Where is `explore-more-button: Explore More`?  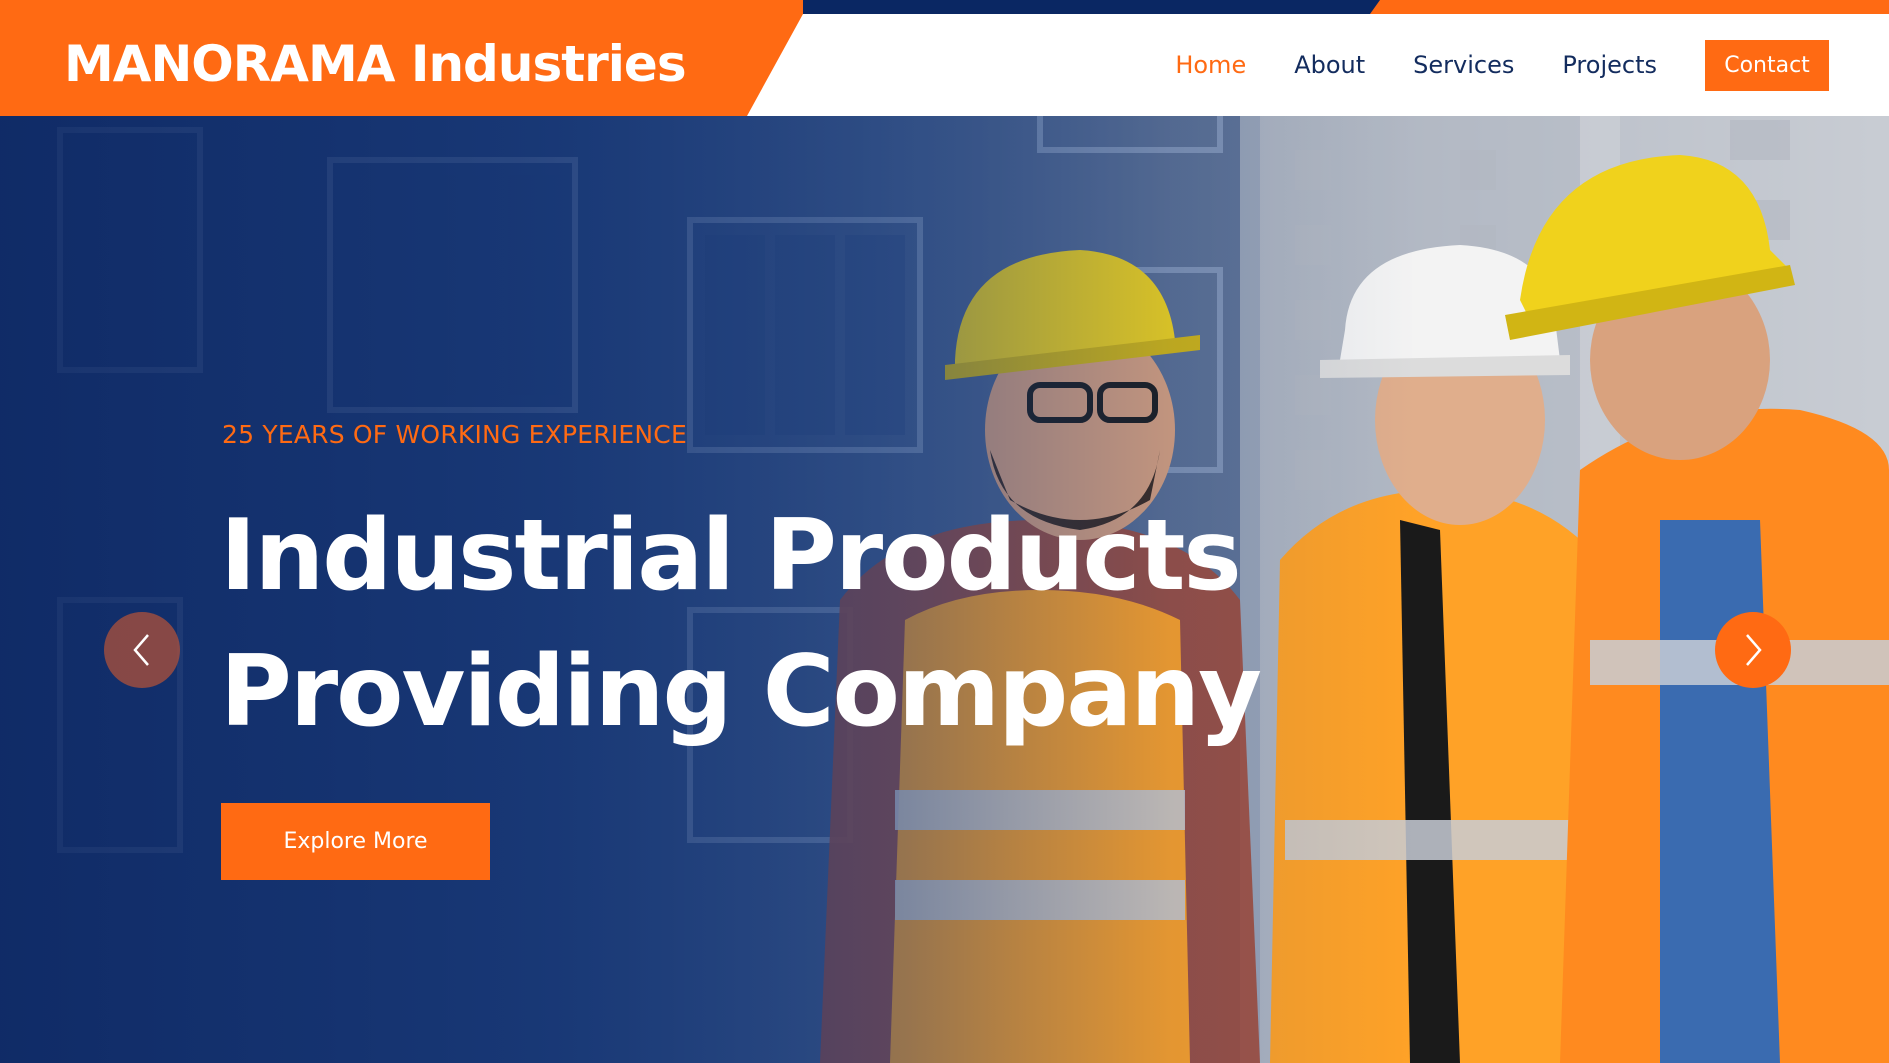 explore-more-button: Explore More is located at coordinates (355, 841).